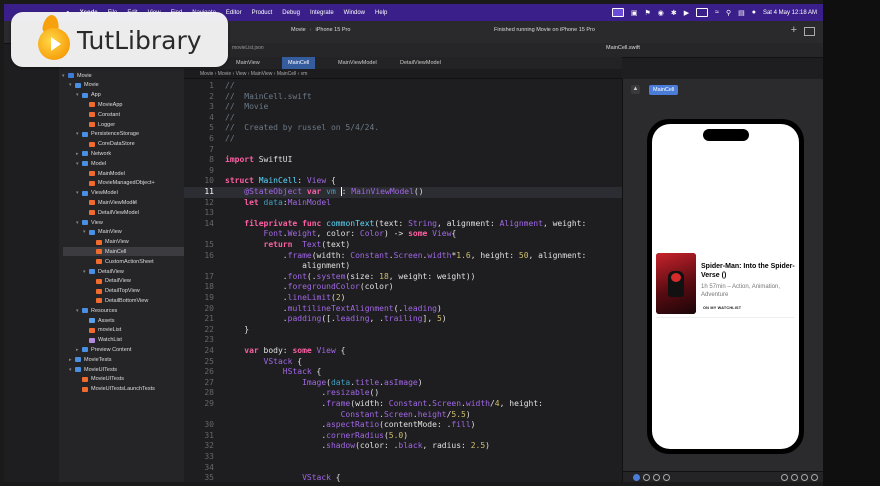 This screenshot has width=880, height=486. Describe the element at coordinates (403, 362) in the screenshot. I see `code-line: 25 VStack {` at that location.